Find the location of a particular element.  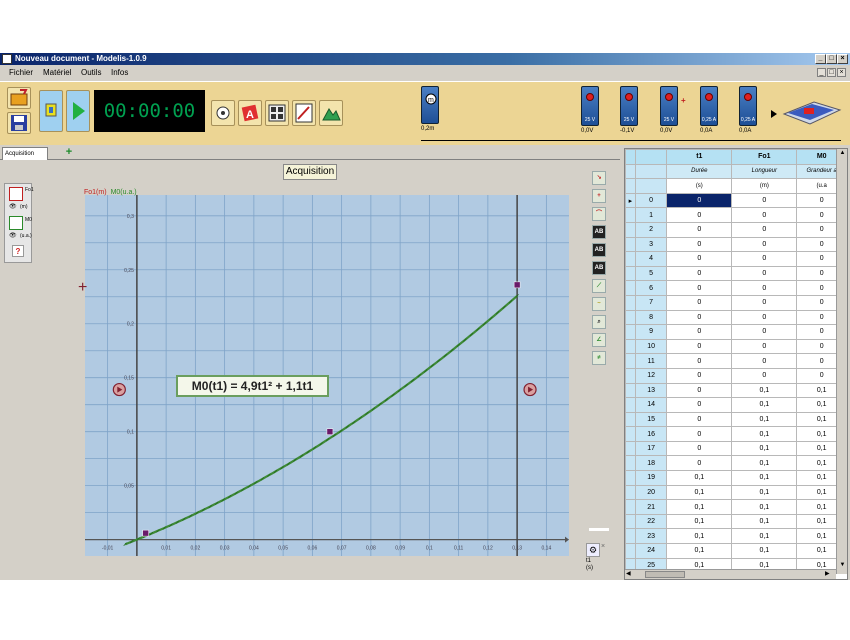

sensor-fo1: m is located at coordinates (430, 105).